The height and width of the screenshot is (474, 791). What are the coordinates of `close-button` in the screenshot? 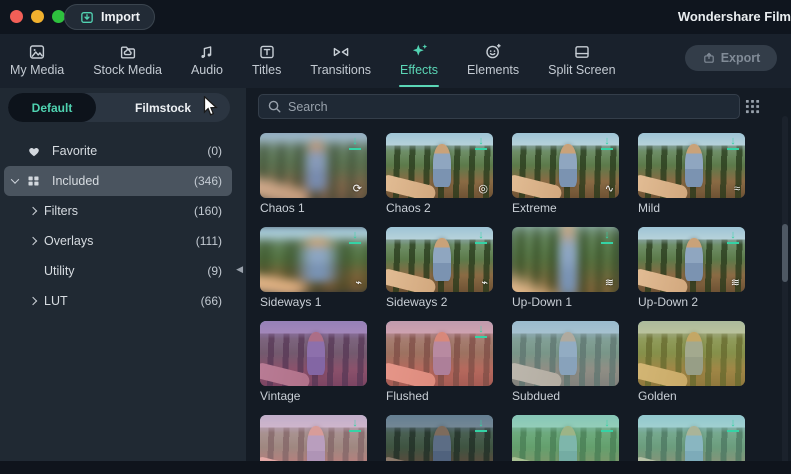 It's located at (16, 16).